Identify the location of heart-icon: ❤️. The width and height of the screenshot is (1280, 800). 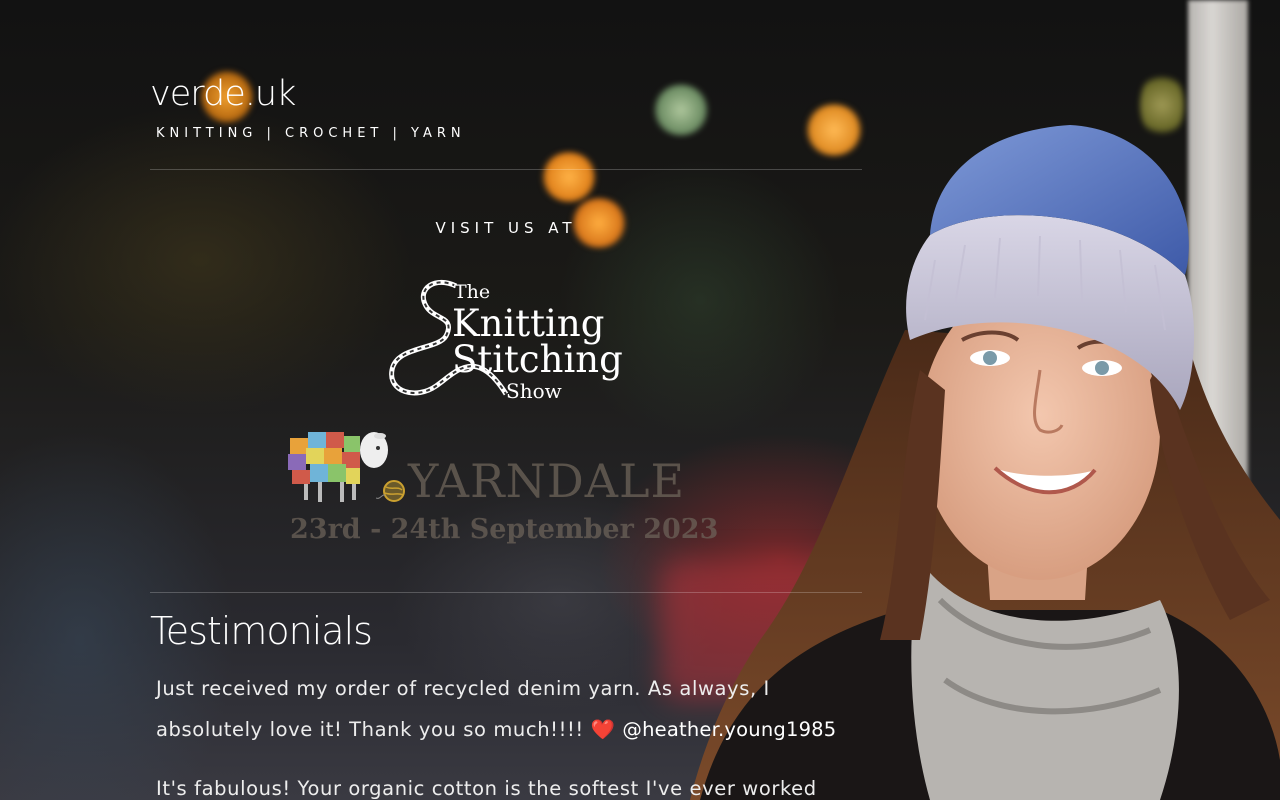
(603, 729).